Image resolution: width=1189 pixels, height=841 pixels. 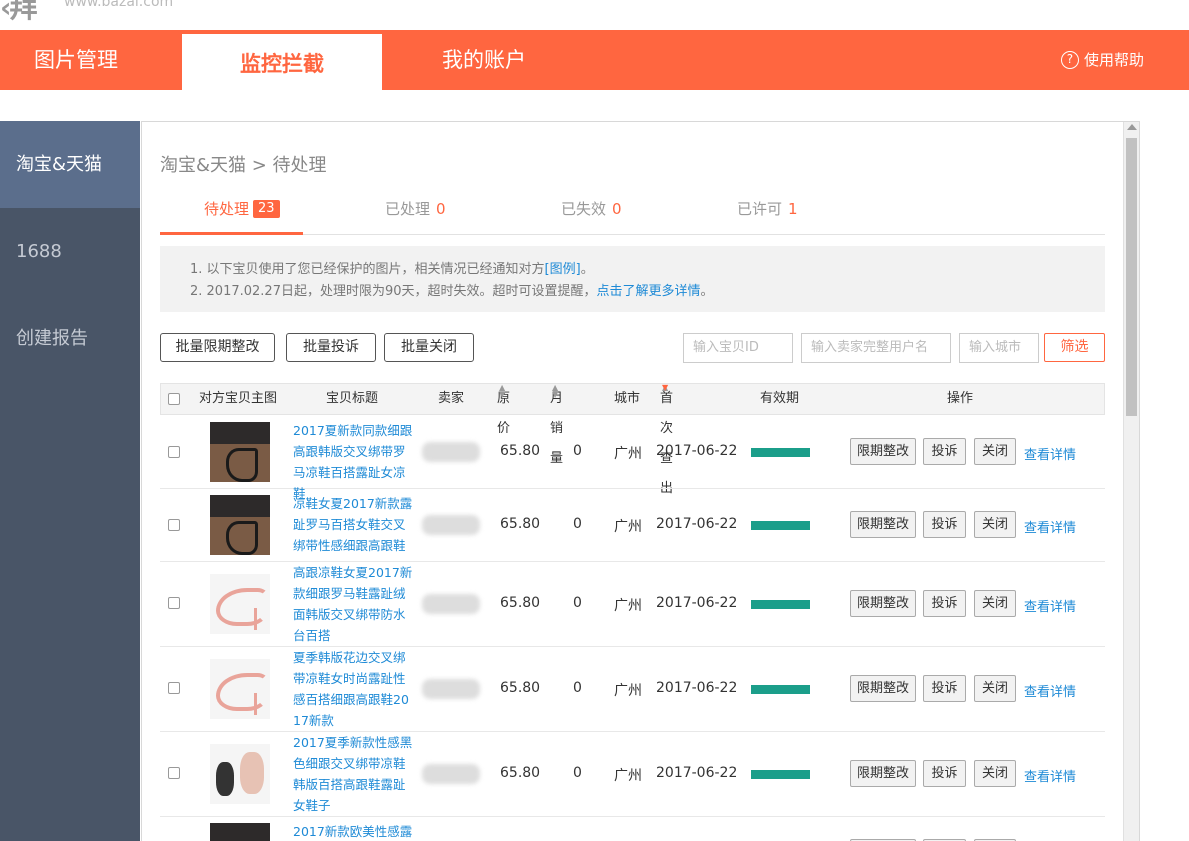 What do you see at coordinates (876, 348) in the screenshot?
I see `seller-name-input: 输入卖家完整用户名` at bounding box center [876, 348].